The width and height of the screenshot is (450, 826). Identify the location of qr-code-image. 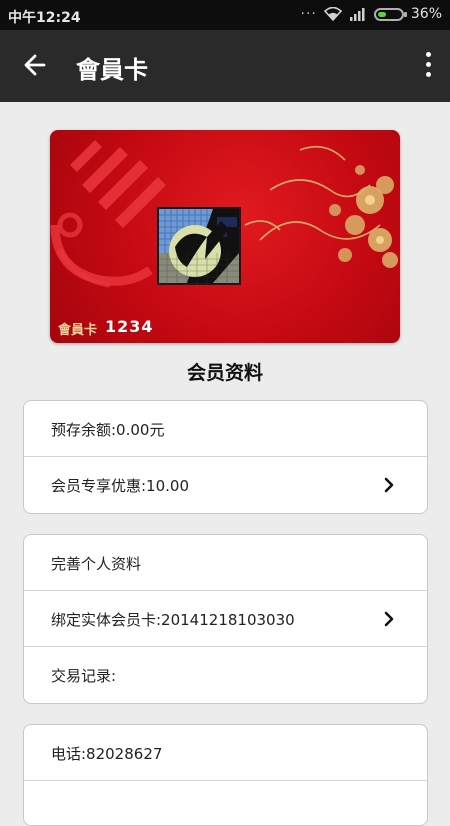
(199, 246).